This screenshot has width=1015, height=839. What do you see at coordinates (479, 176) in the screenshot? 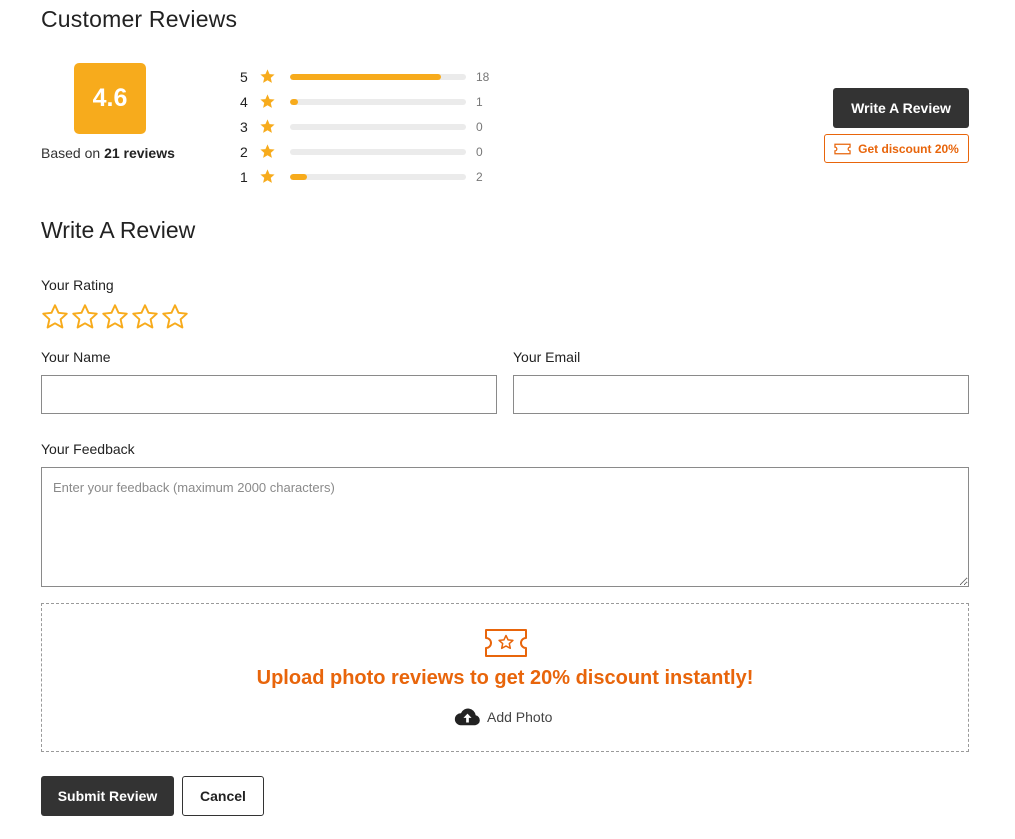
I see `rating-row-count: 2` at bounding box center [479, 176].